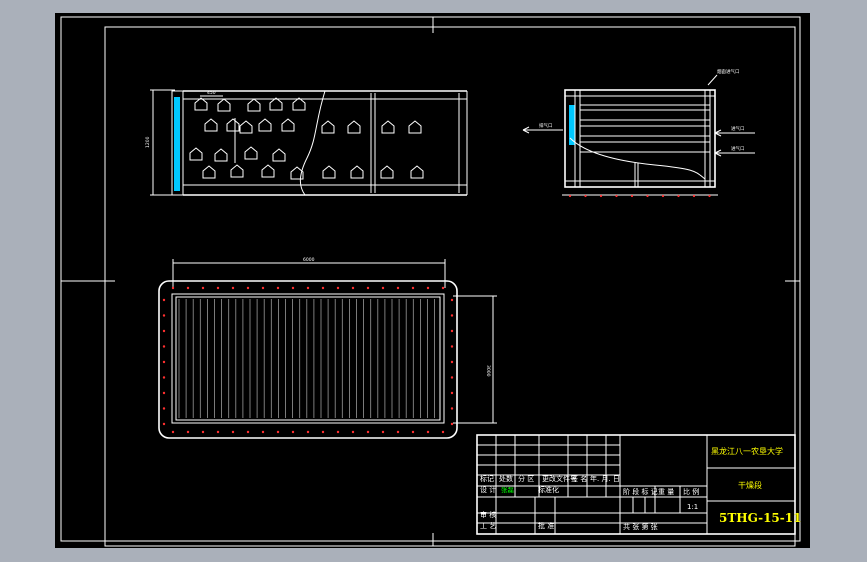 Image resolution: width=867 pixels, height=562 pixels. Describe the element at coordinates (211, 93) in the screenshot. I see `plan-dim-top: 450` at that location.